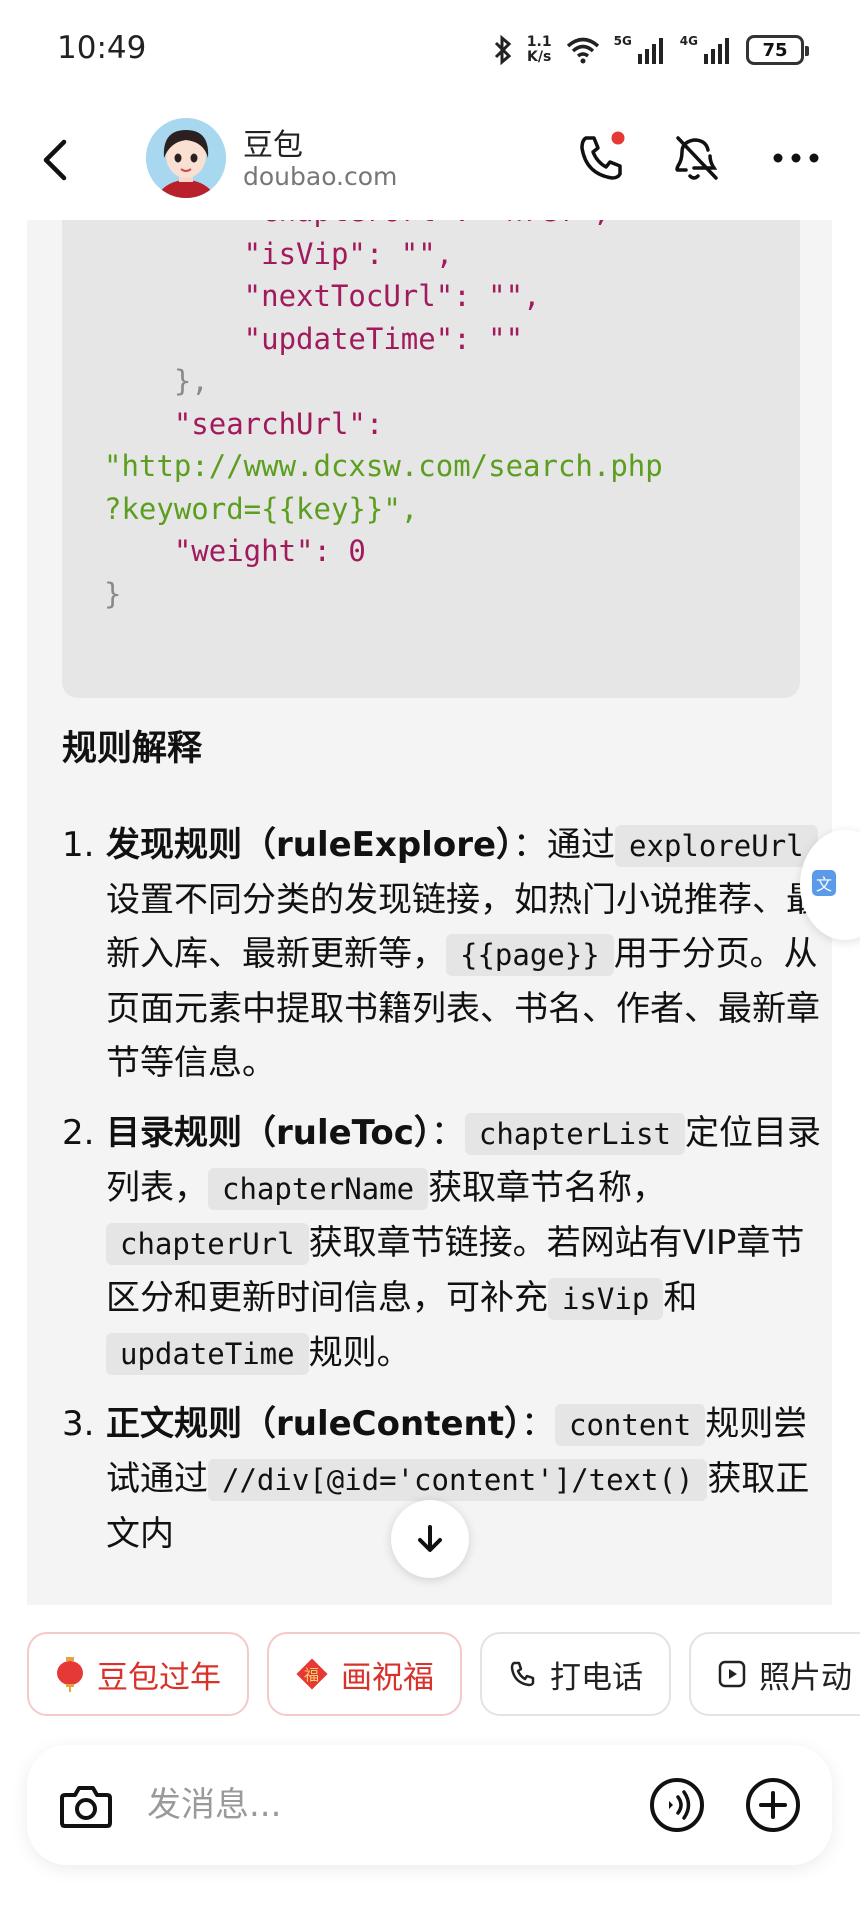 The width and height of the screenshot is (860, 1920). I want to click on scroll-down-button, so click(430, 1539).